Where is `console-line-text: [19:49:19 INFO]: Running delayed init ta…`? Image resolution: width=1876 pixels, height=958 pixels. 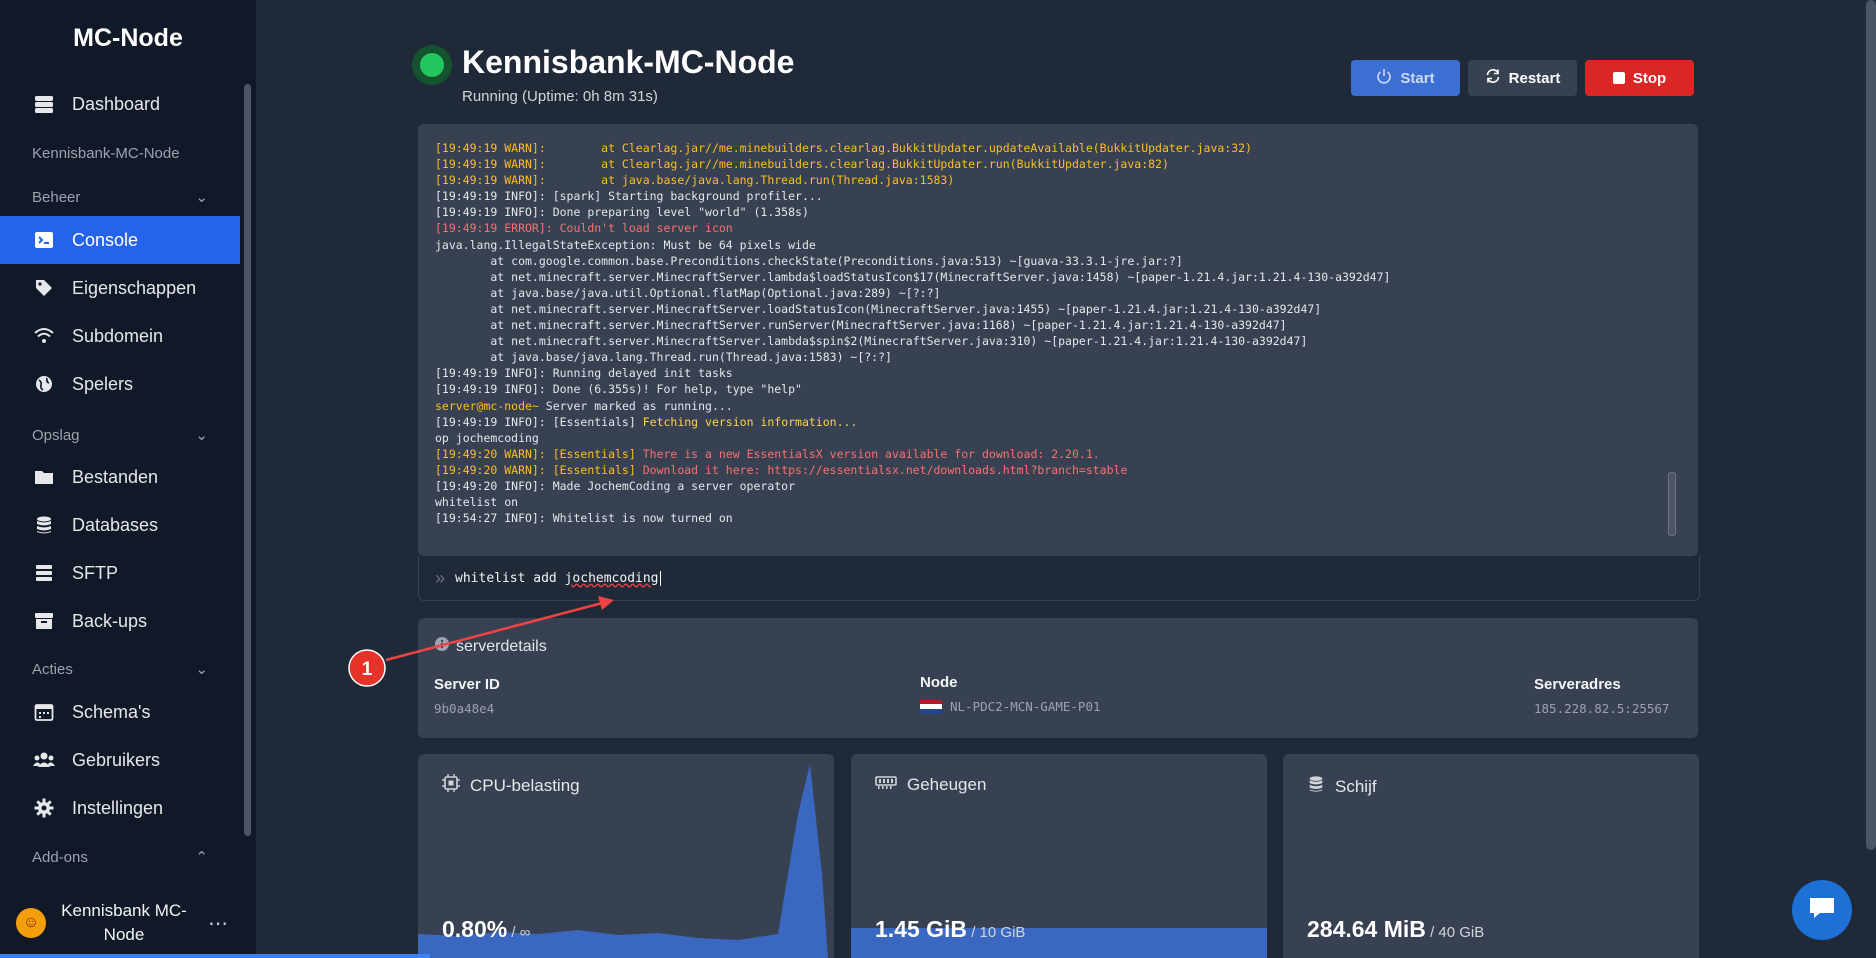
console-line-text: [19:49:19 INFO]: Running delayed init ta… is located at coordinates (584, 373).